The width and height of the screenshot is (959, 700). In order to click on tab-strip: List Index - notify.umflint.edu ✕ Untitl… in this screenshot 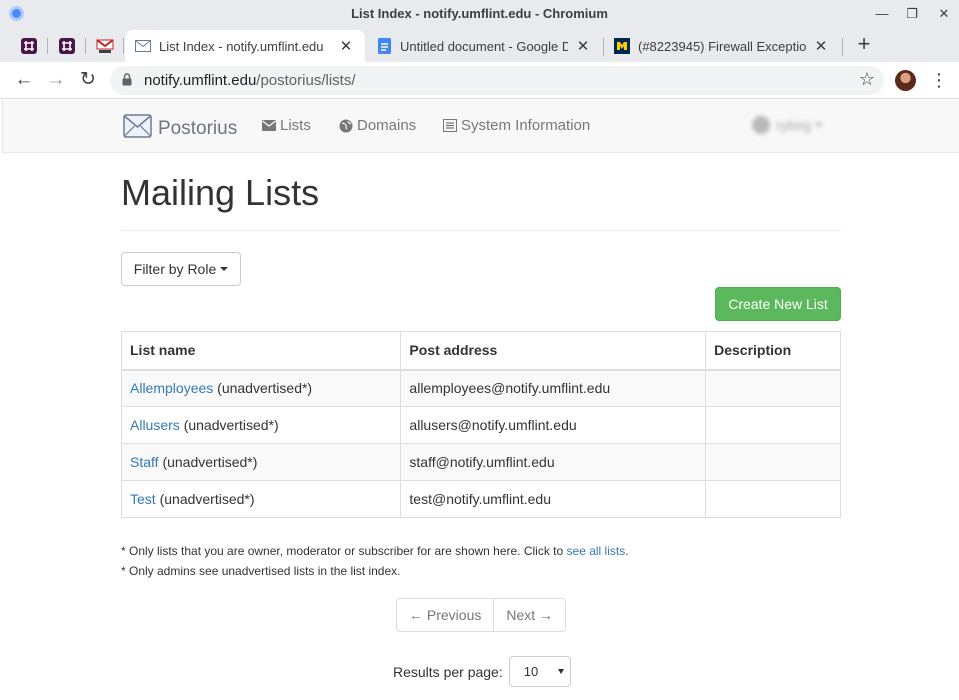, I will do `click(479, 45)`.